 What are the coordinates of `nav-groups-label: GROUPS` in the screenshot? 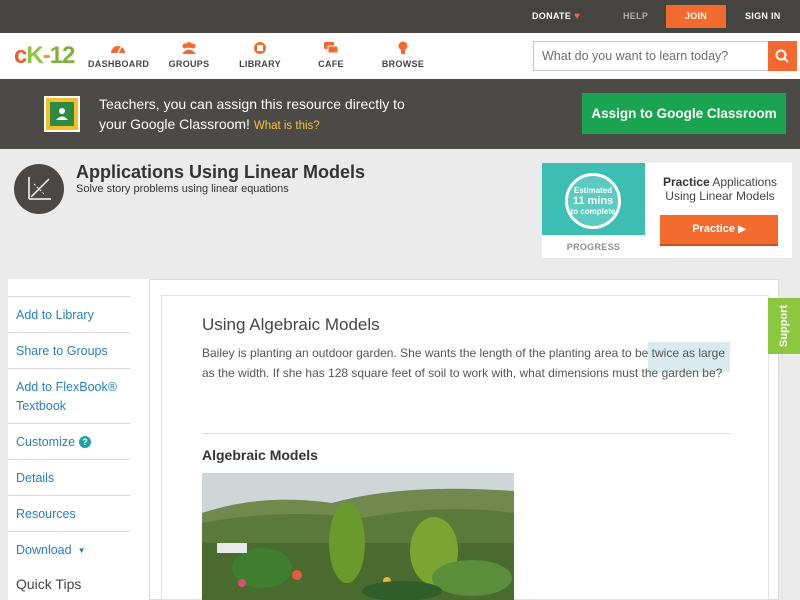 It's located at (189, 64).